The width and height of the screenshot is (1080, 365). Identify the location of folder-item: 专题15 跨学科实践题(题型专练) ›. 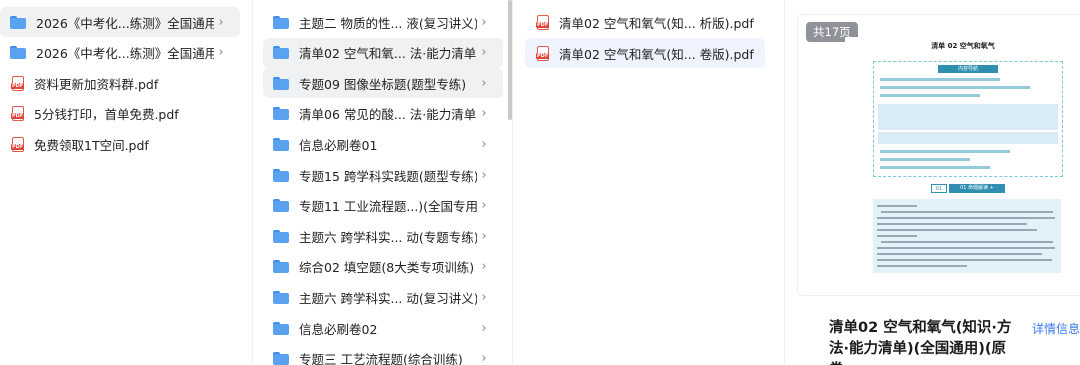
(383, 175).